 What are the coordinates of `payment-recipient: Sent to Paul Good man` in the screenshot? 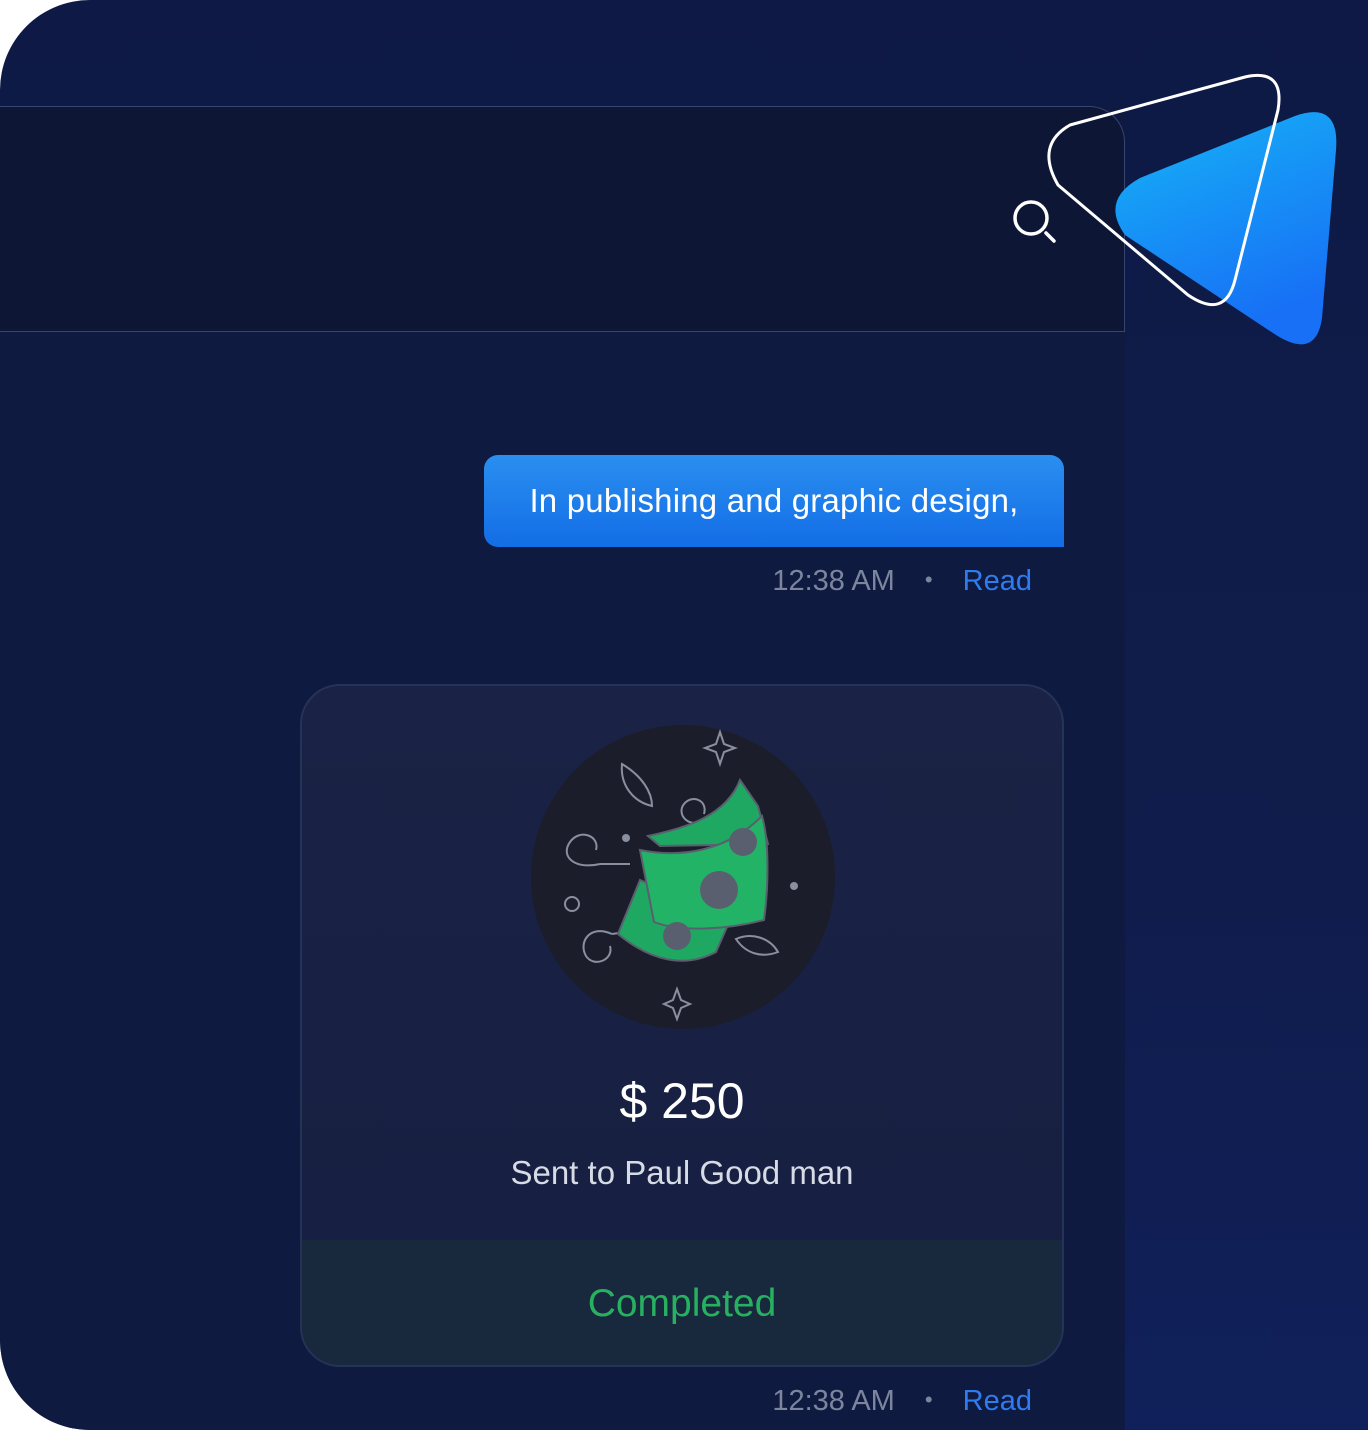 It's located at (682, 1172).